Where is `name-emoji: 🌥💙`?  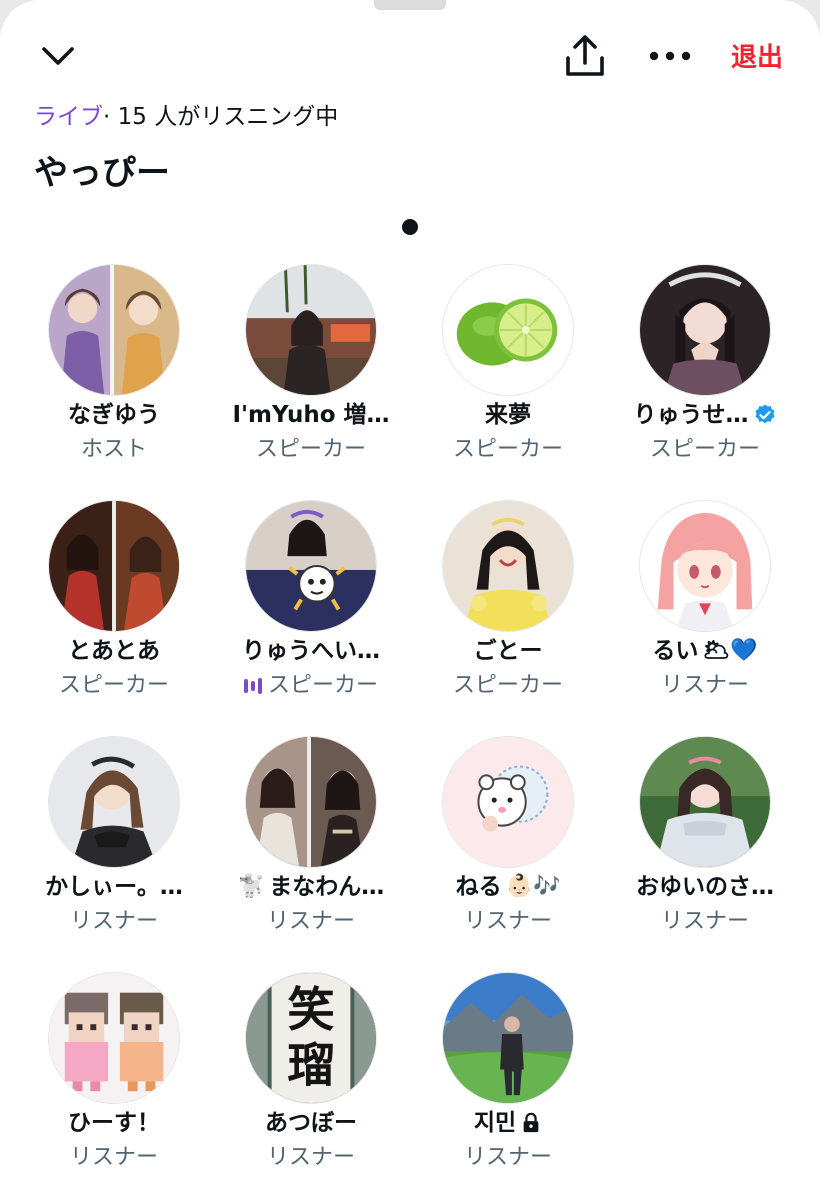 name-emoji: 🌥💙 is located at coordinates (730, 650).